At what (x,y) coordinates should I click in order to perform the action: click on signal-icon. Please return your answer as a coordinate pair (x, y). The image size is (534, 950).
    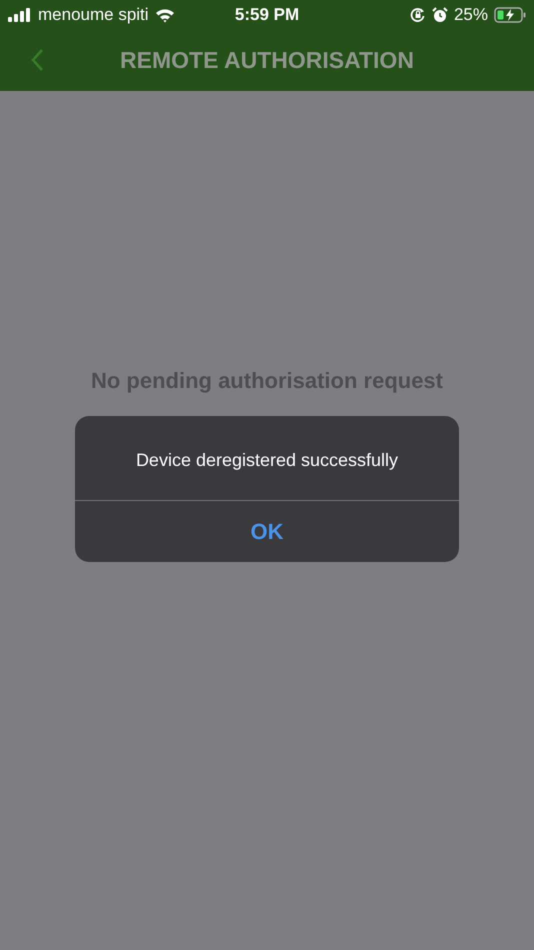
    Looking at the image, I should click on (20, 15).